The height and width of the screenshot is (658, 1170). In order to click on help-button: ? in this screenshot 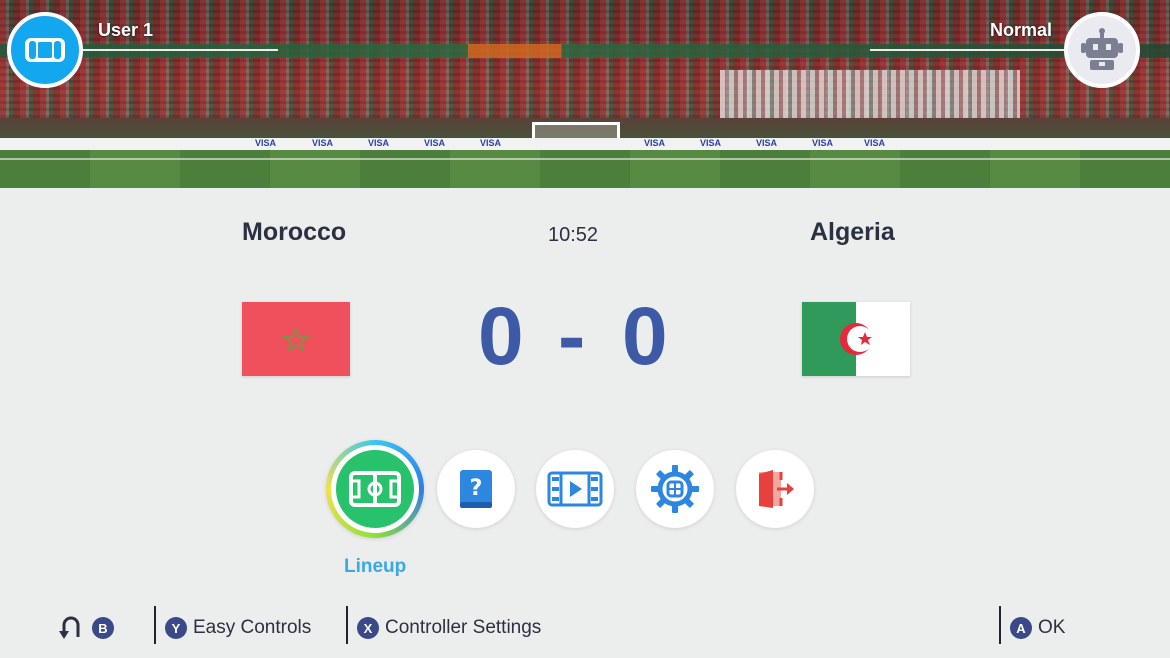, I will do `click(476, 489)`.